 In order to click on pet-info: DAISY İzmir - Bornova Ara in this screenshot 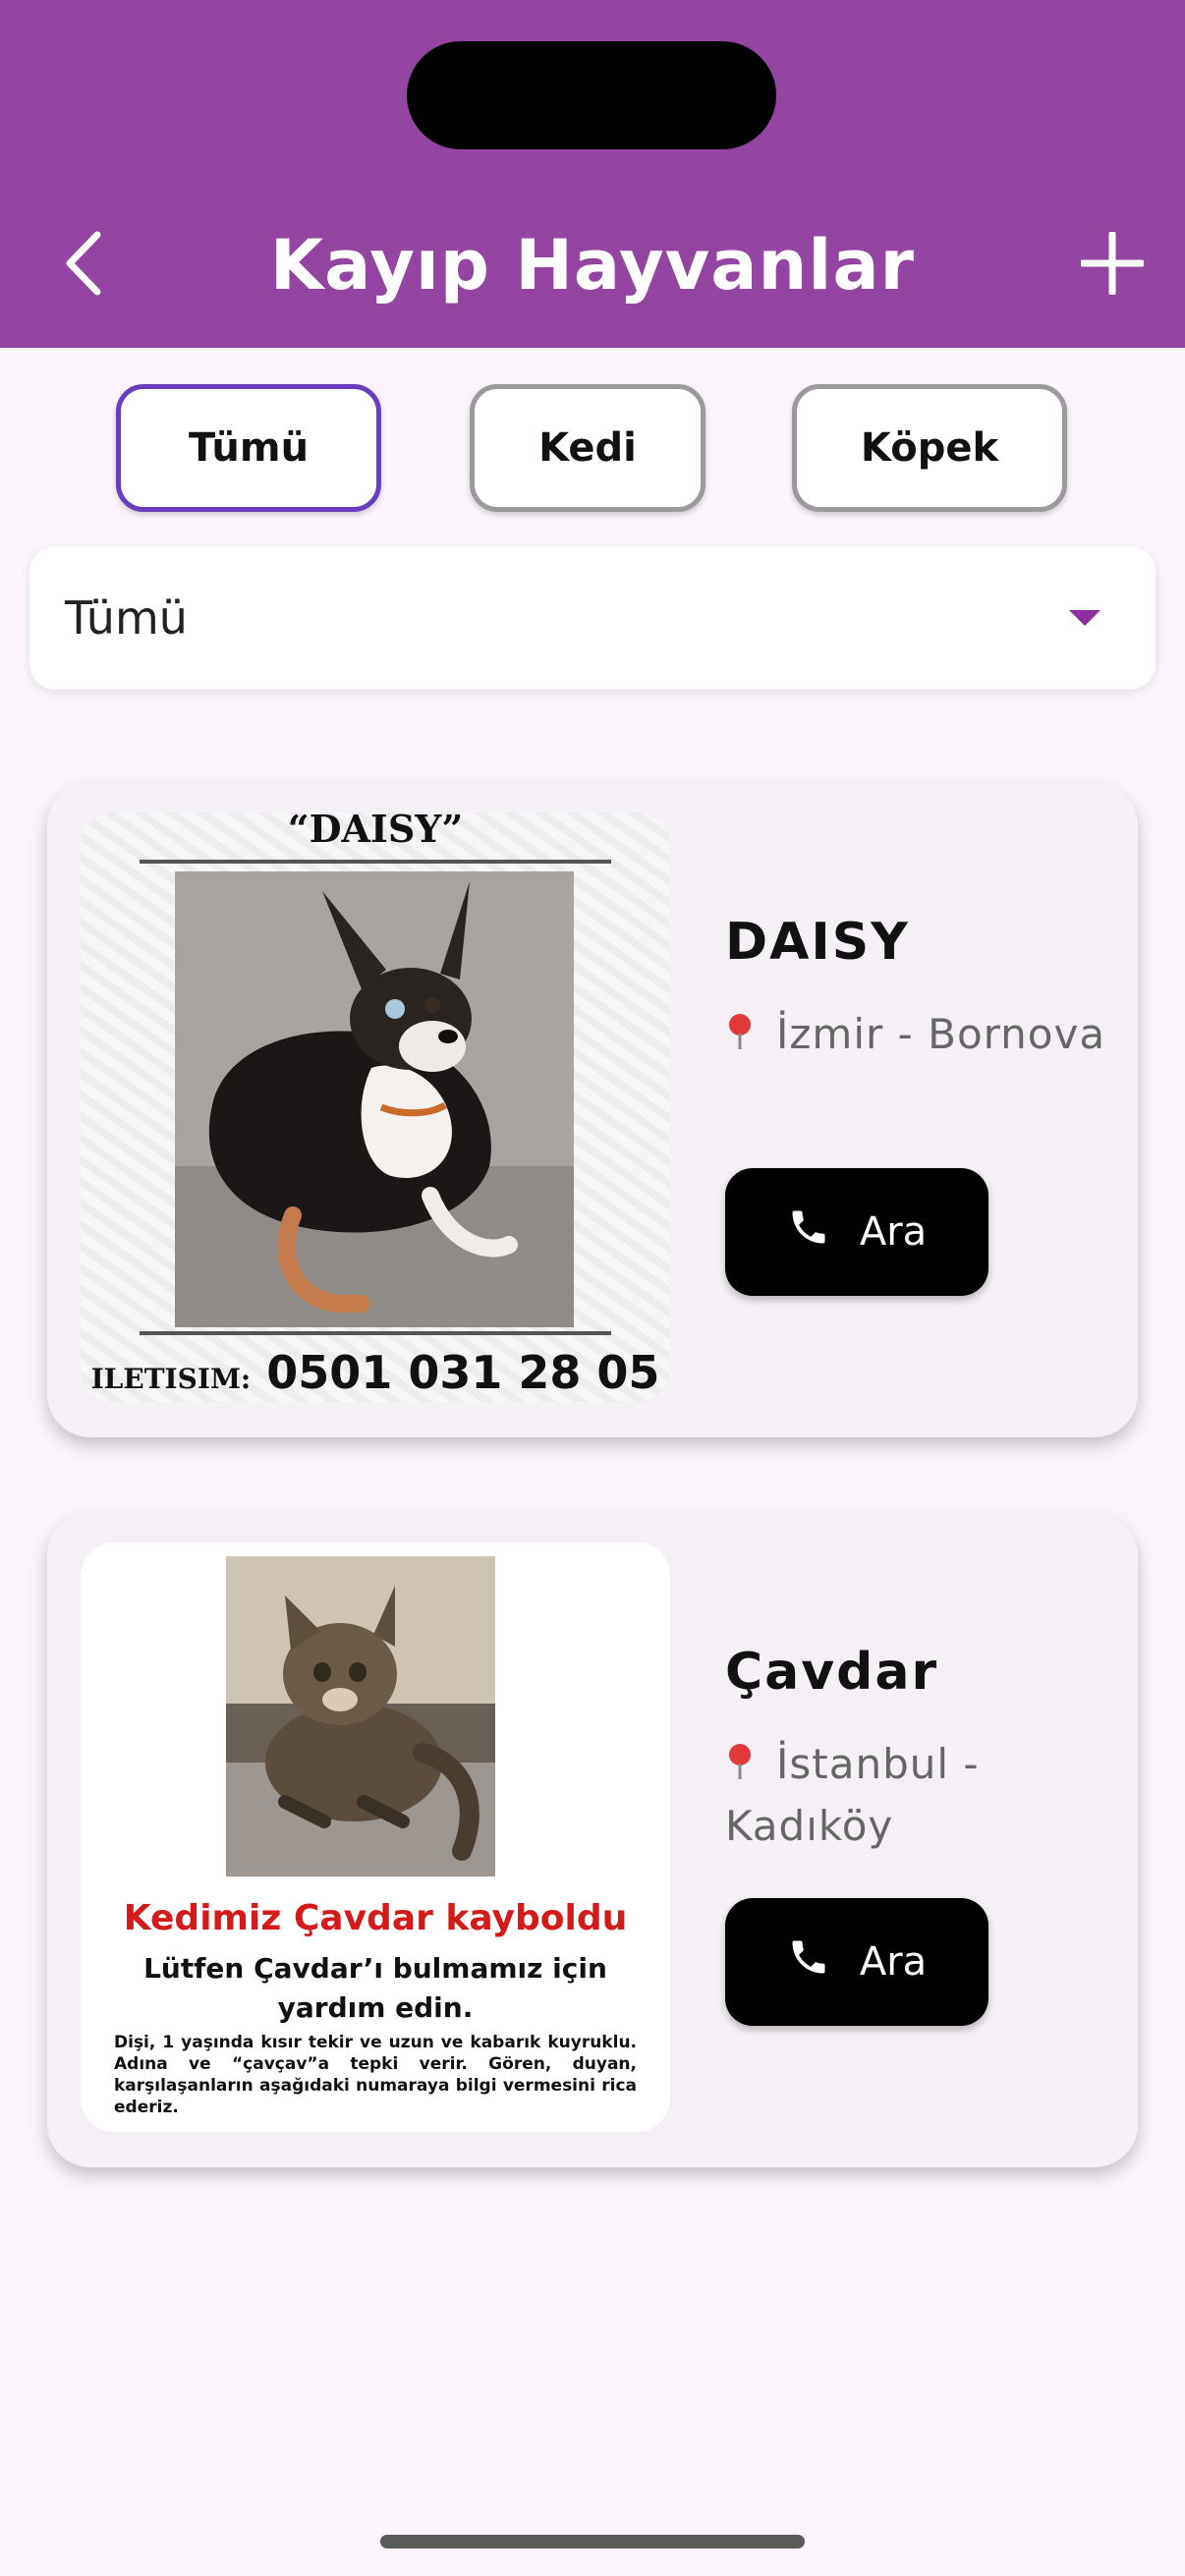, I will do `click(922, 1110)`.